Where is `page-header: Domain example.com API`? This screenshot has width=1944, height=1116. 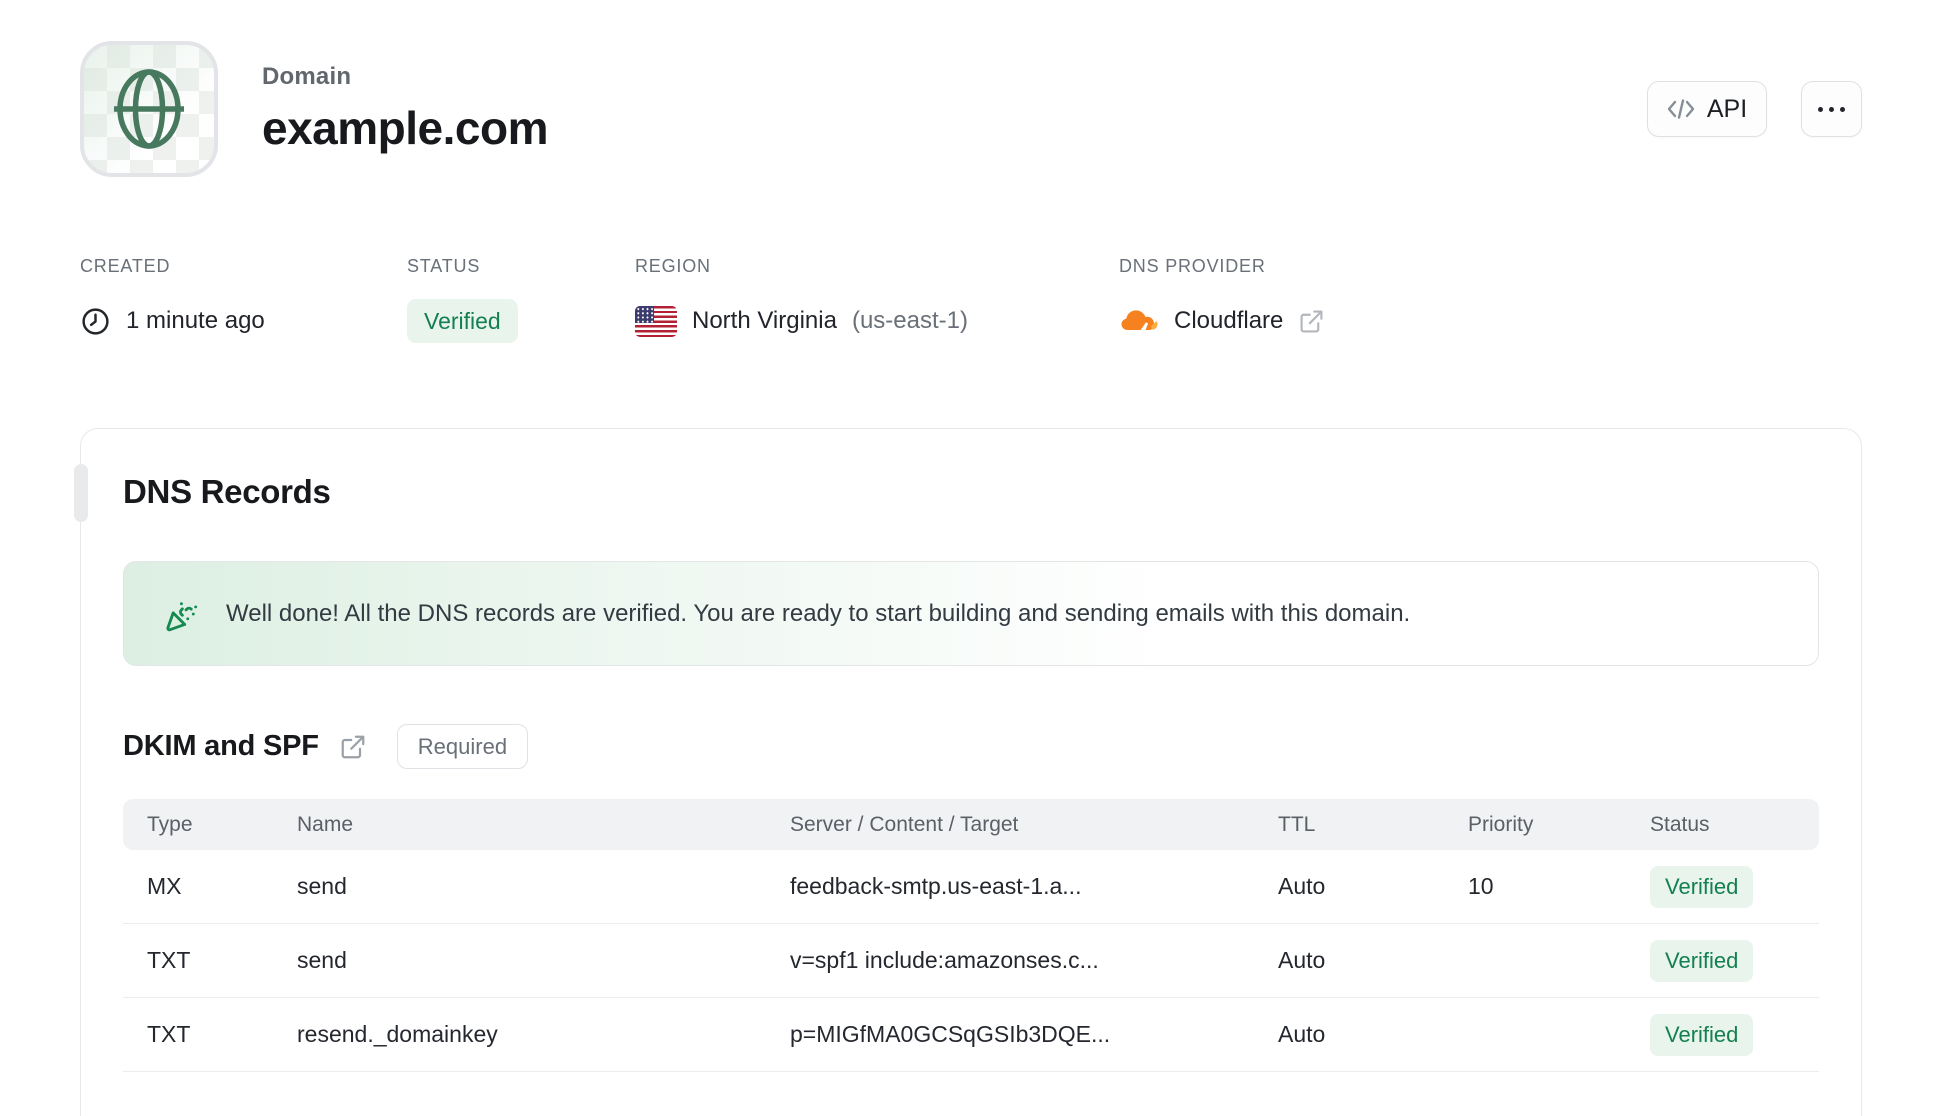 page-header: Domain example.com API is located at coordinates (971, 109).